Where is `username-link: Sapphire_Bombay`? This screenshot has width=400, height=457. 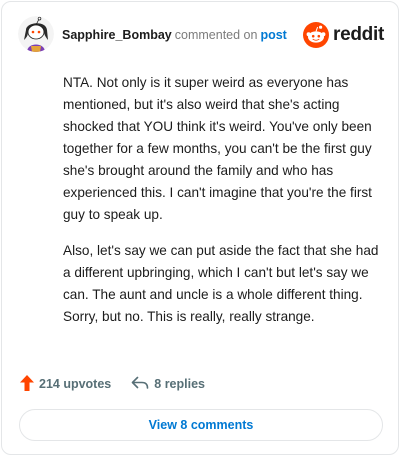
username-link: Sapphire_Bombay is located at coordinates (117, 35).